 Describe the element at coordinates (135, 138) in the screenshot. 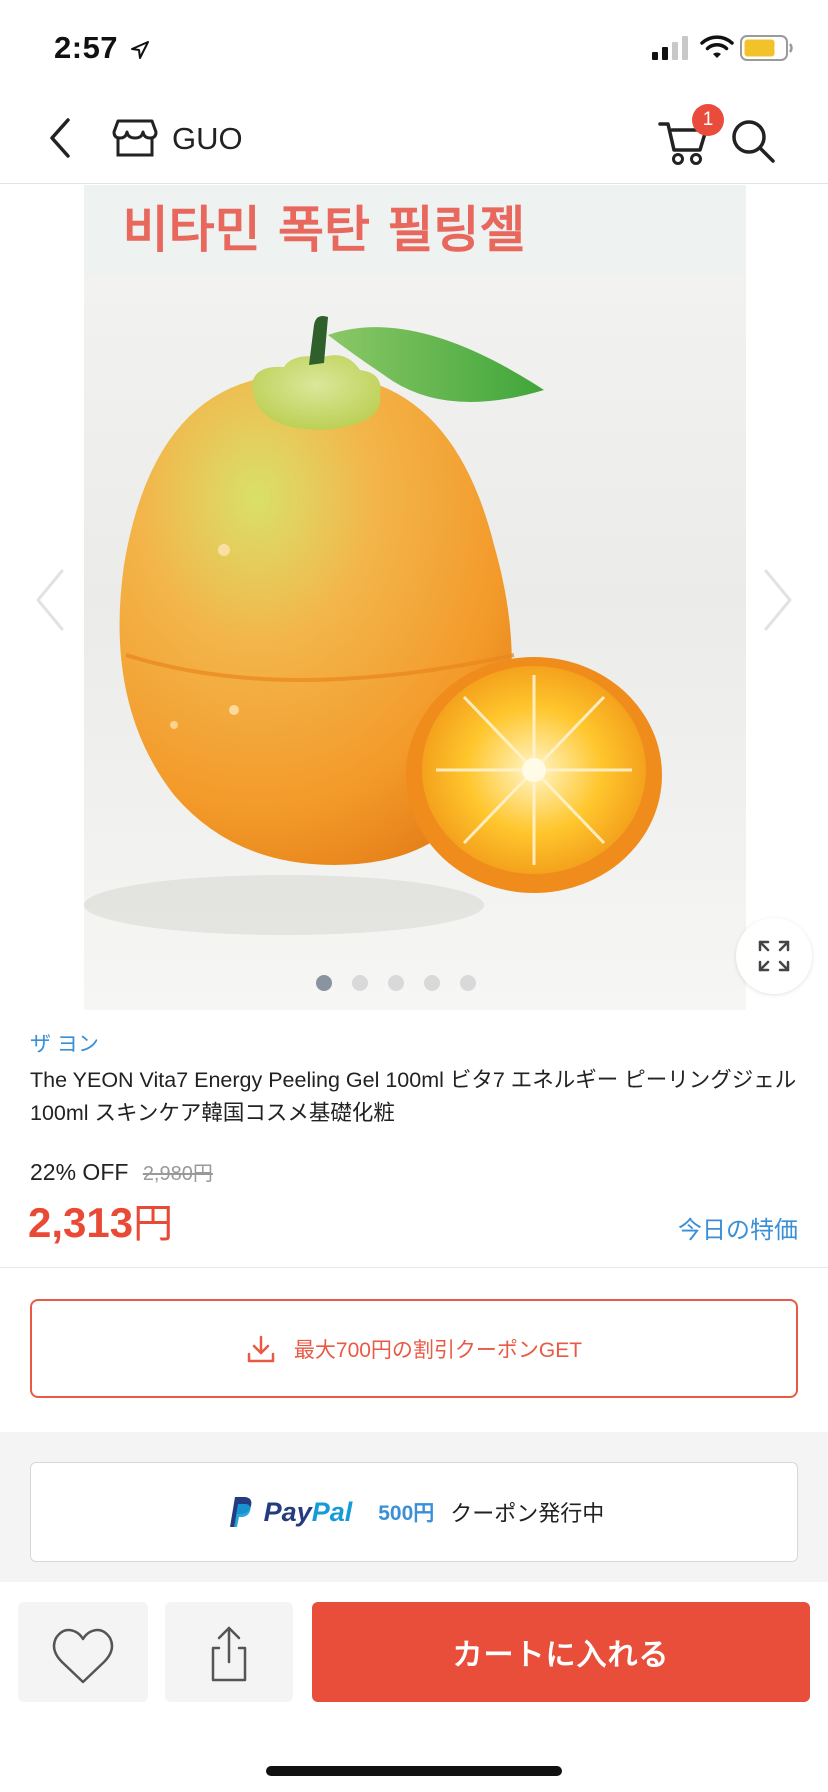

I see `store-icon` at that location.